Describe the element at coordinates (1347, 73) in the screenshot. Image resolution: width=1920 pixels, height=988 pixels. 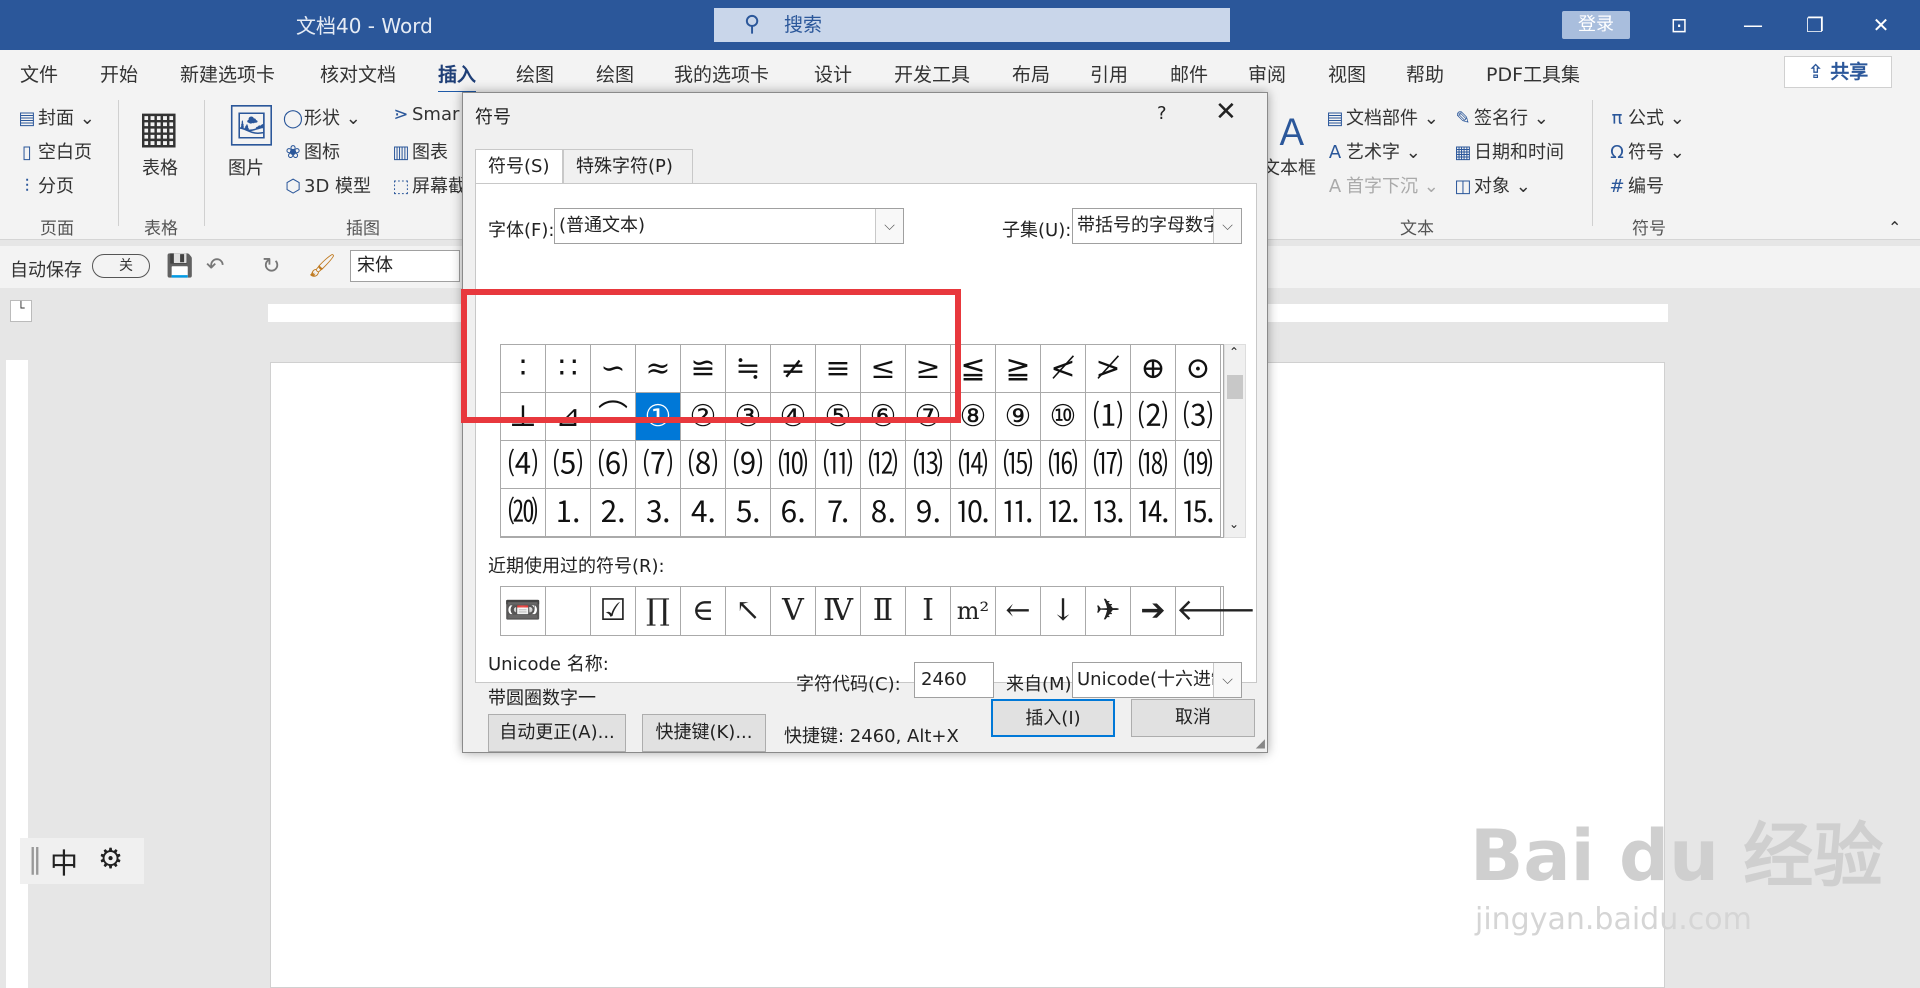
I see `tab-view: 视图` at that location.